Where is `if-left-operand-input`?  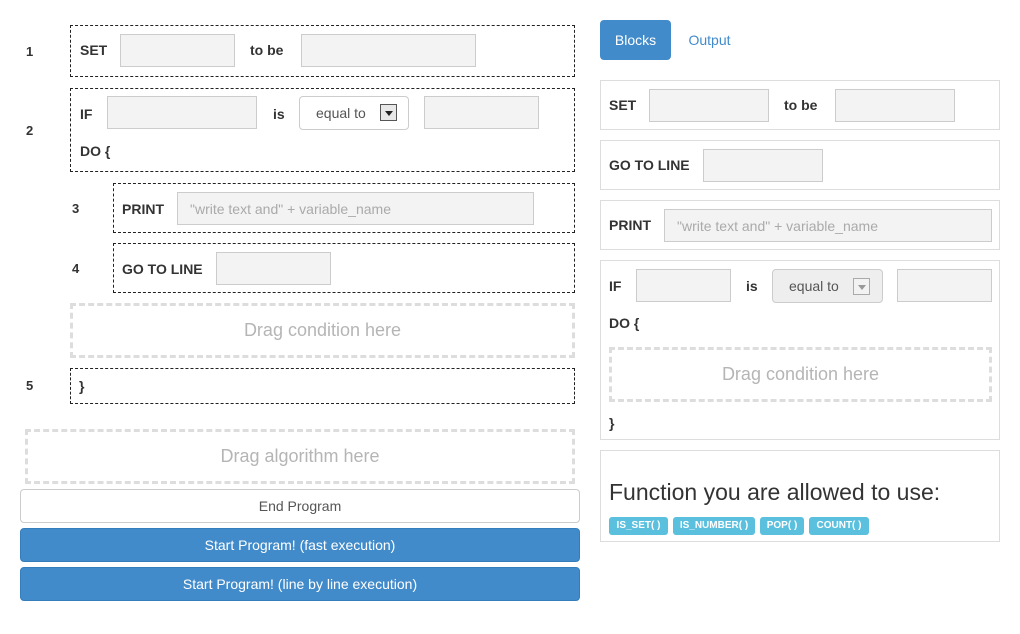 if-left-operand-input is located at coordinates (182, 112).